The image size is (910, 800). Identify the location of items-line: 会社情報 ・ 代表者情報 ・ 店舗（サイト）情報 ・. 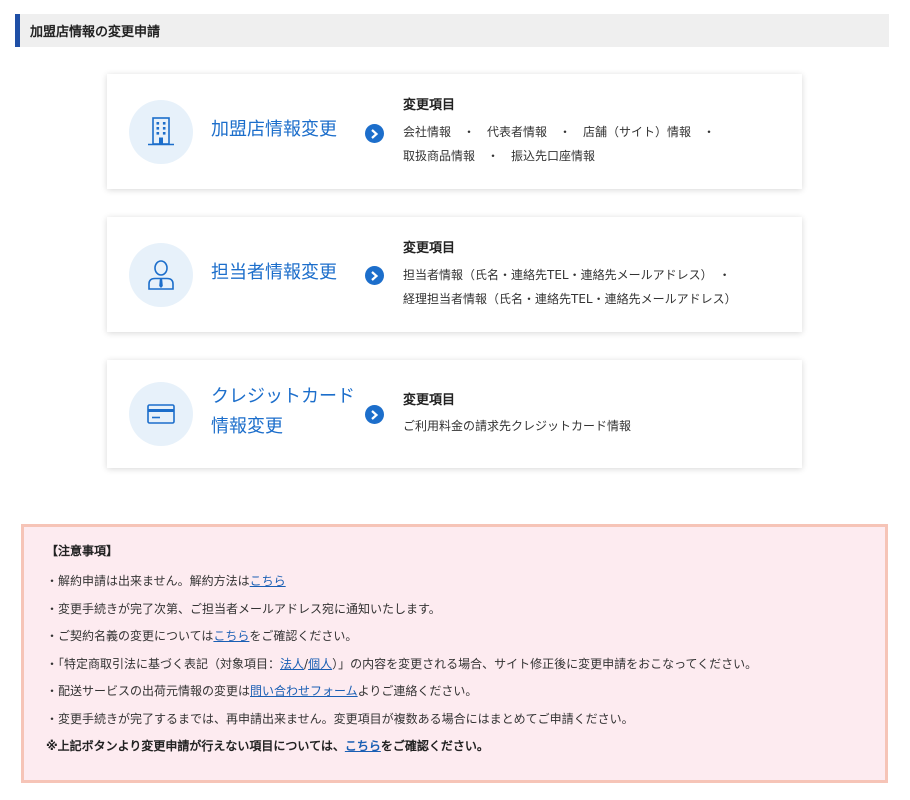
(559, 132).